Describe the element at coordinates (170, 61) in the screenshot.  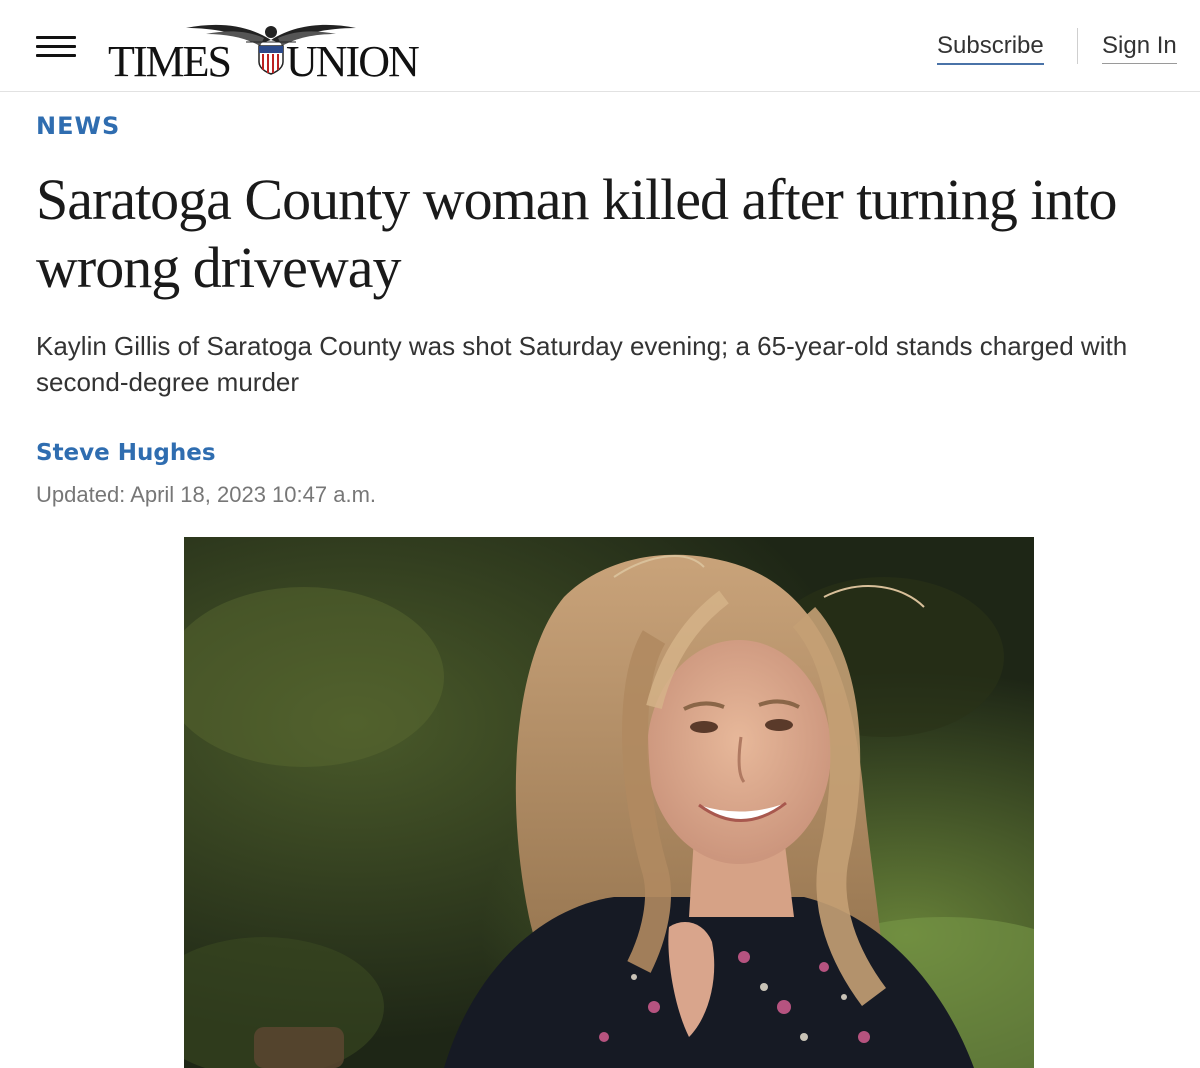
I see `logo-word-times: TIMES` at that location.